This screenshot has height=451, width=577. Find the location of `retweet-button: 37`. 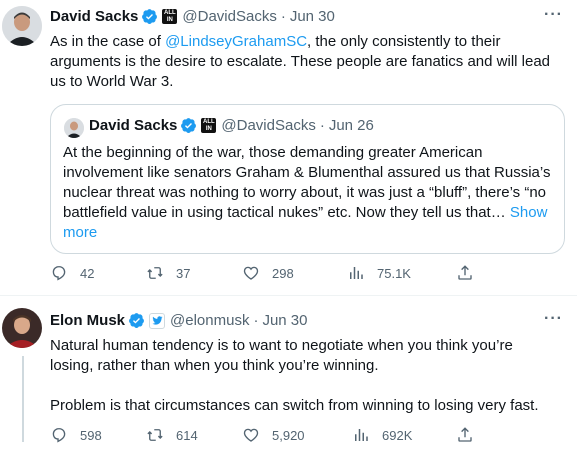

retweet-button: 37 is located at coordinates (168, 273).